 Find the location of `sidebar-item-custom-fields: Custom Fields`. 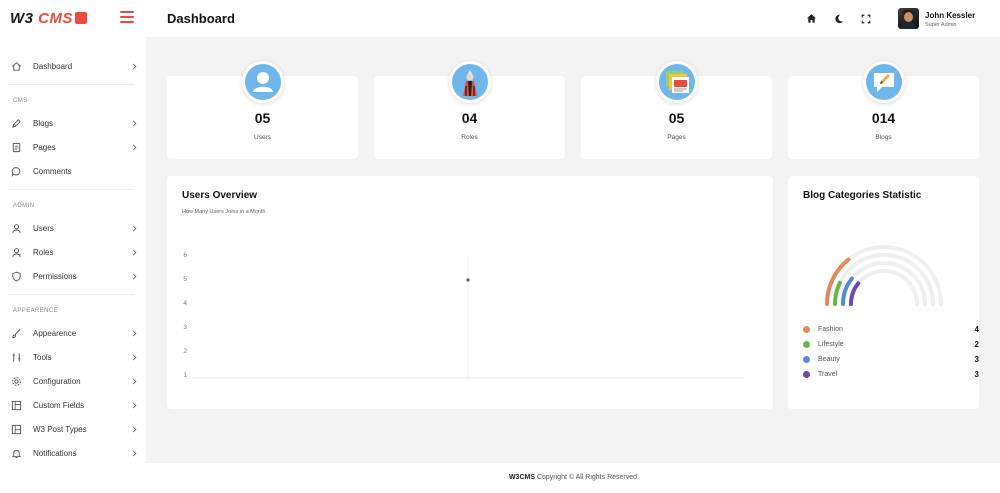

sidebar-item-custom-fields: Custom Fields is located at coordinates (74, 405).